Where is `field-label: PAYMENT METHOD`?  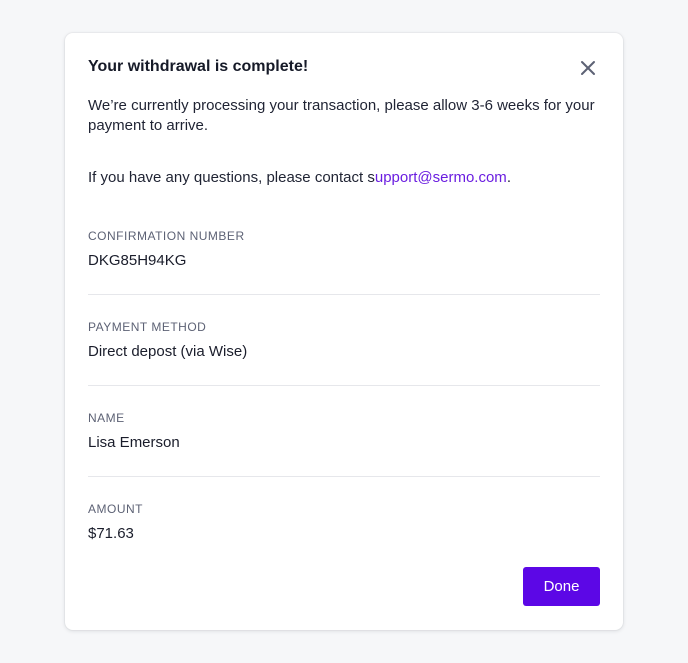 field-label: PAYMENT METHOD is located at coordinates (147, 327).